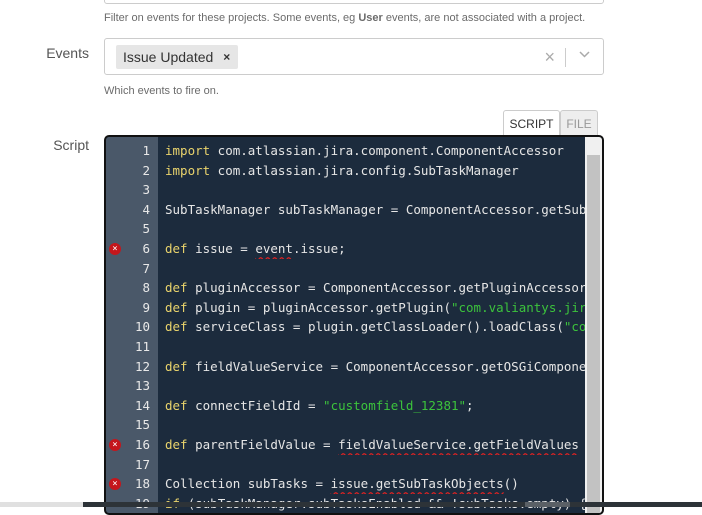 Image resolution: width=702 pixels, height=515 pixels. Describe the element at coordinates (146, 288) in the screenshot. I see `line-number: 8` at that location.